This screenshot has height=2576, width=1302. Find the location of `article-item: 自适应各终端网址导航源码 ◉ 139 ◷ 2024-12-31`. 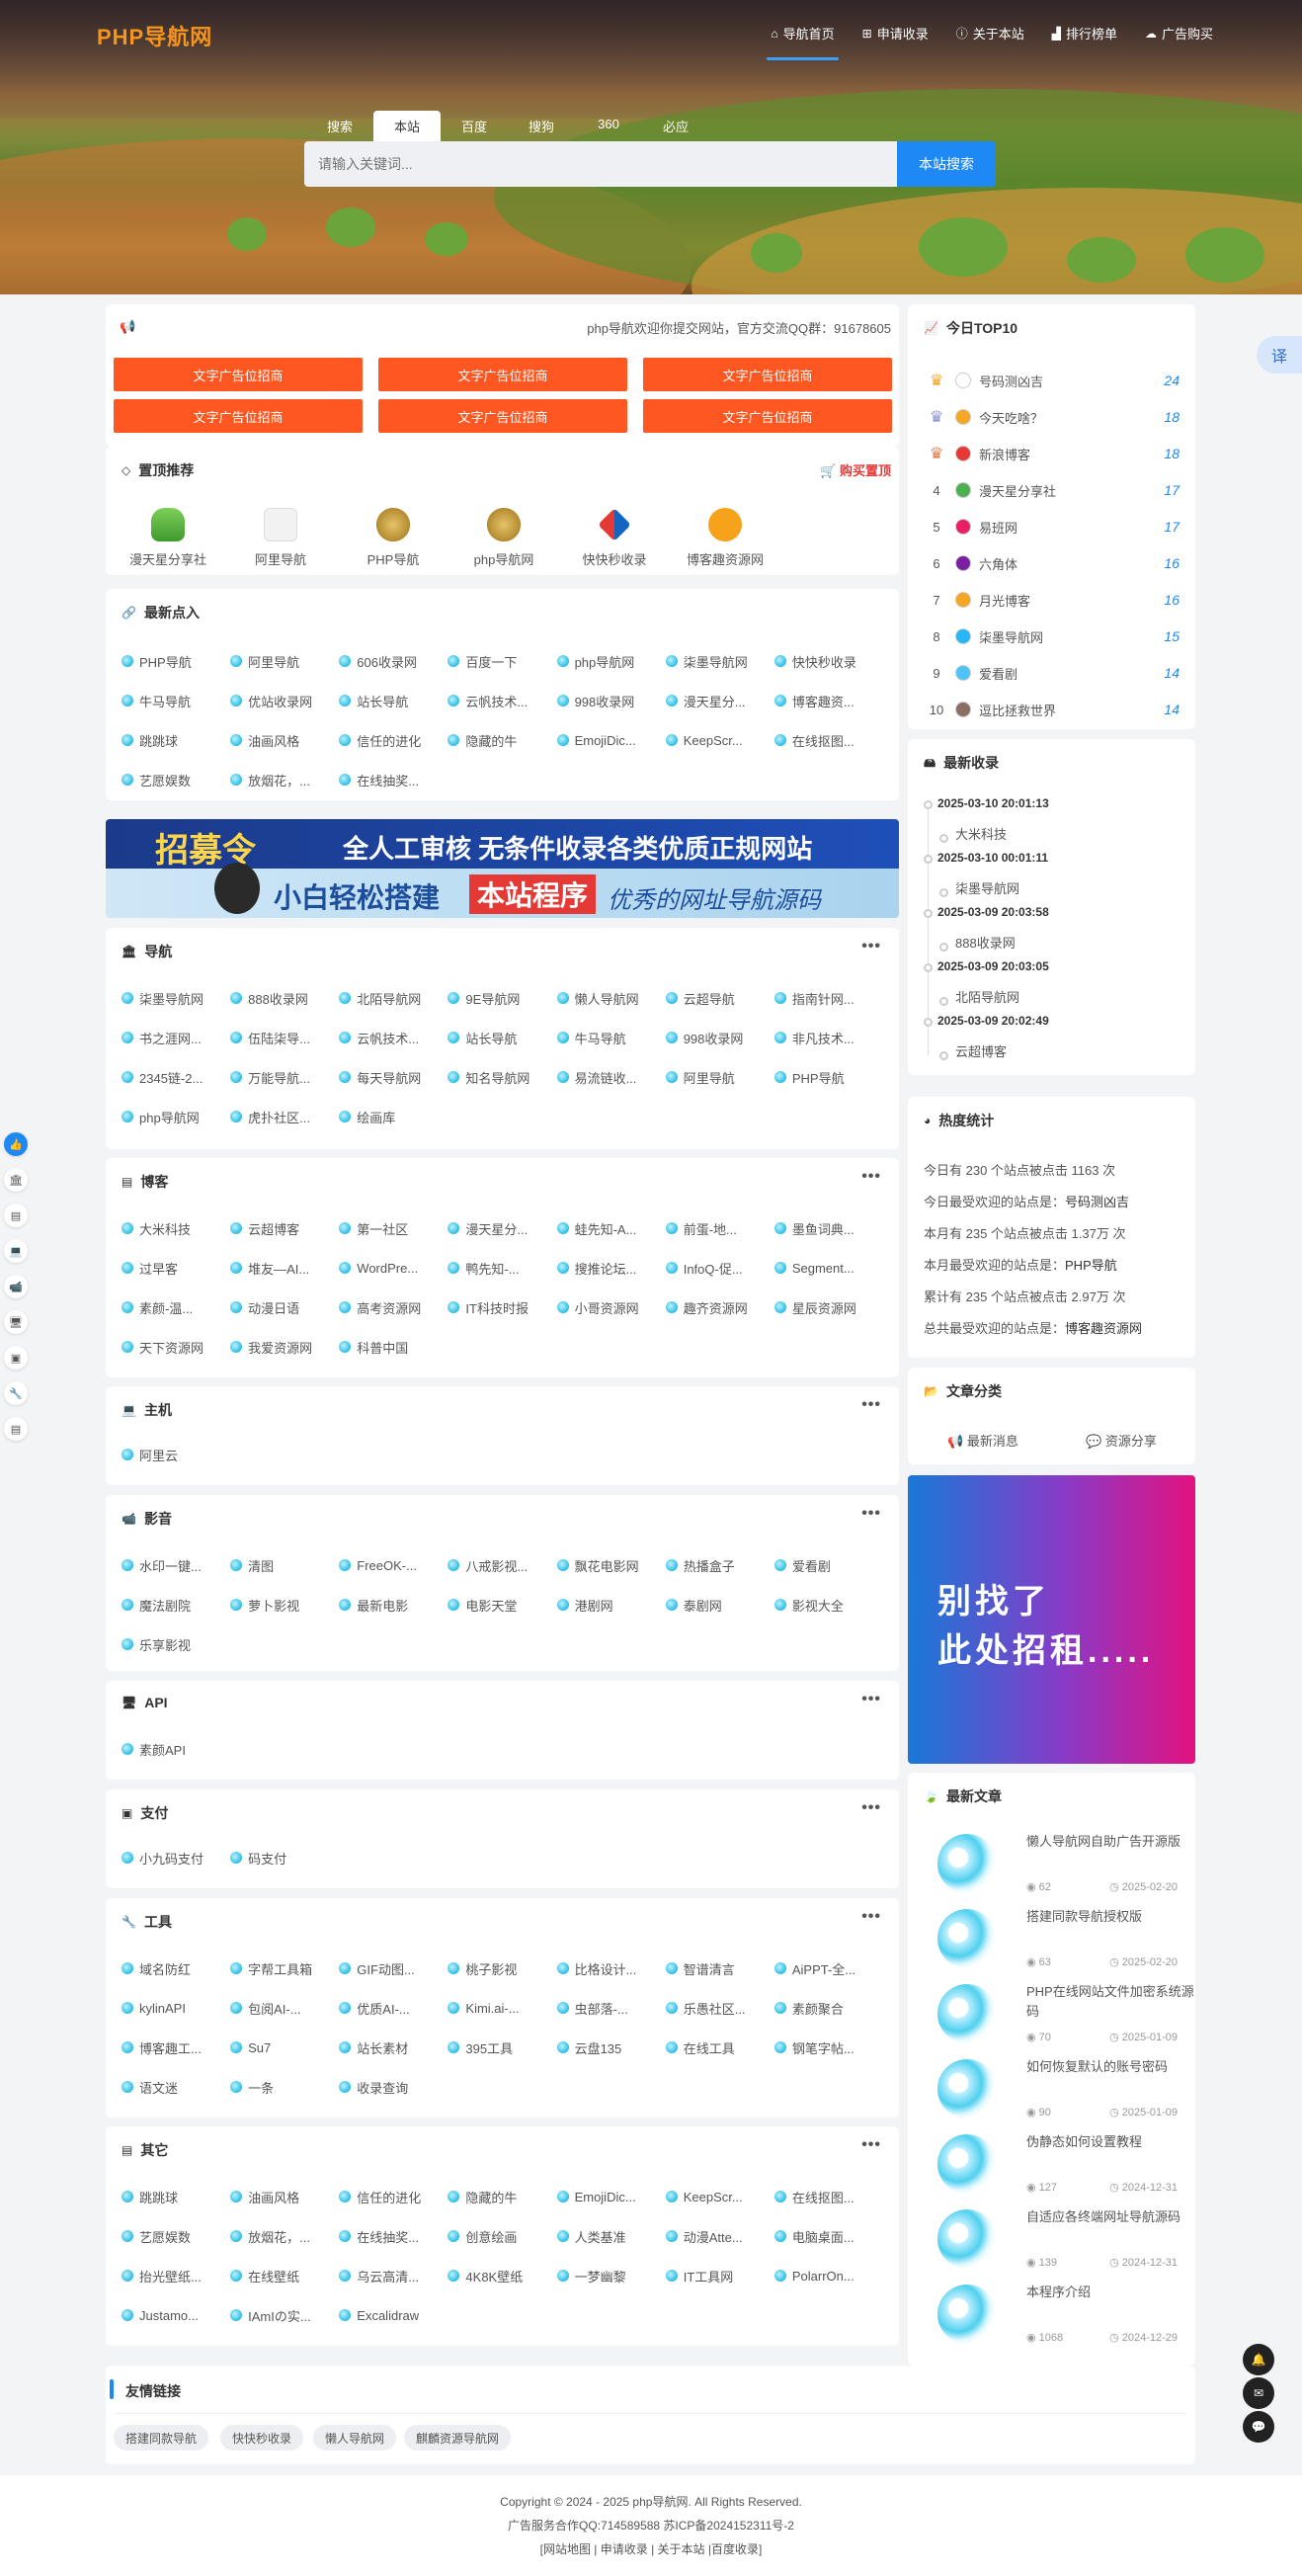

article-item: 自适应各终端网址导航源码 ◉ 139 ◷ 2024-12-31 is located at coordinates (1052, 2238).